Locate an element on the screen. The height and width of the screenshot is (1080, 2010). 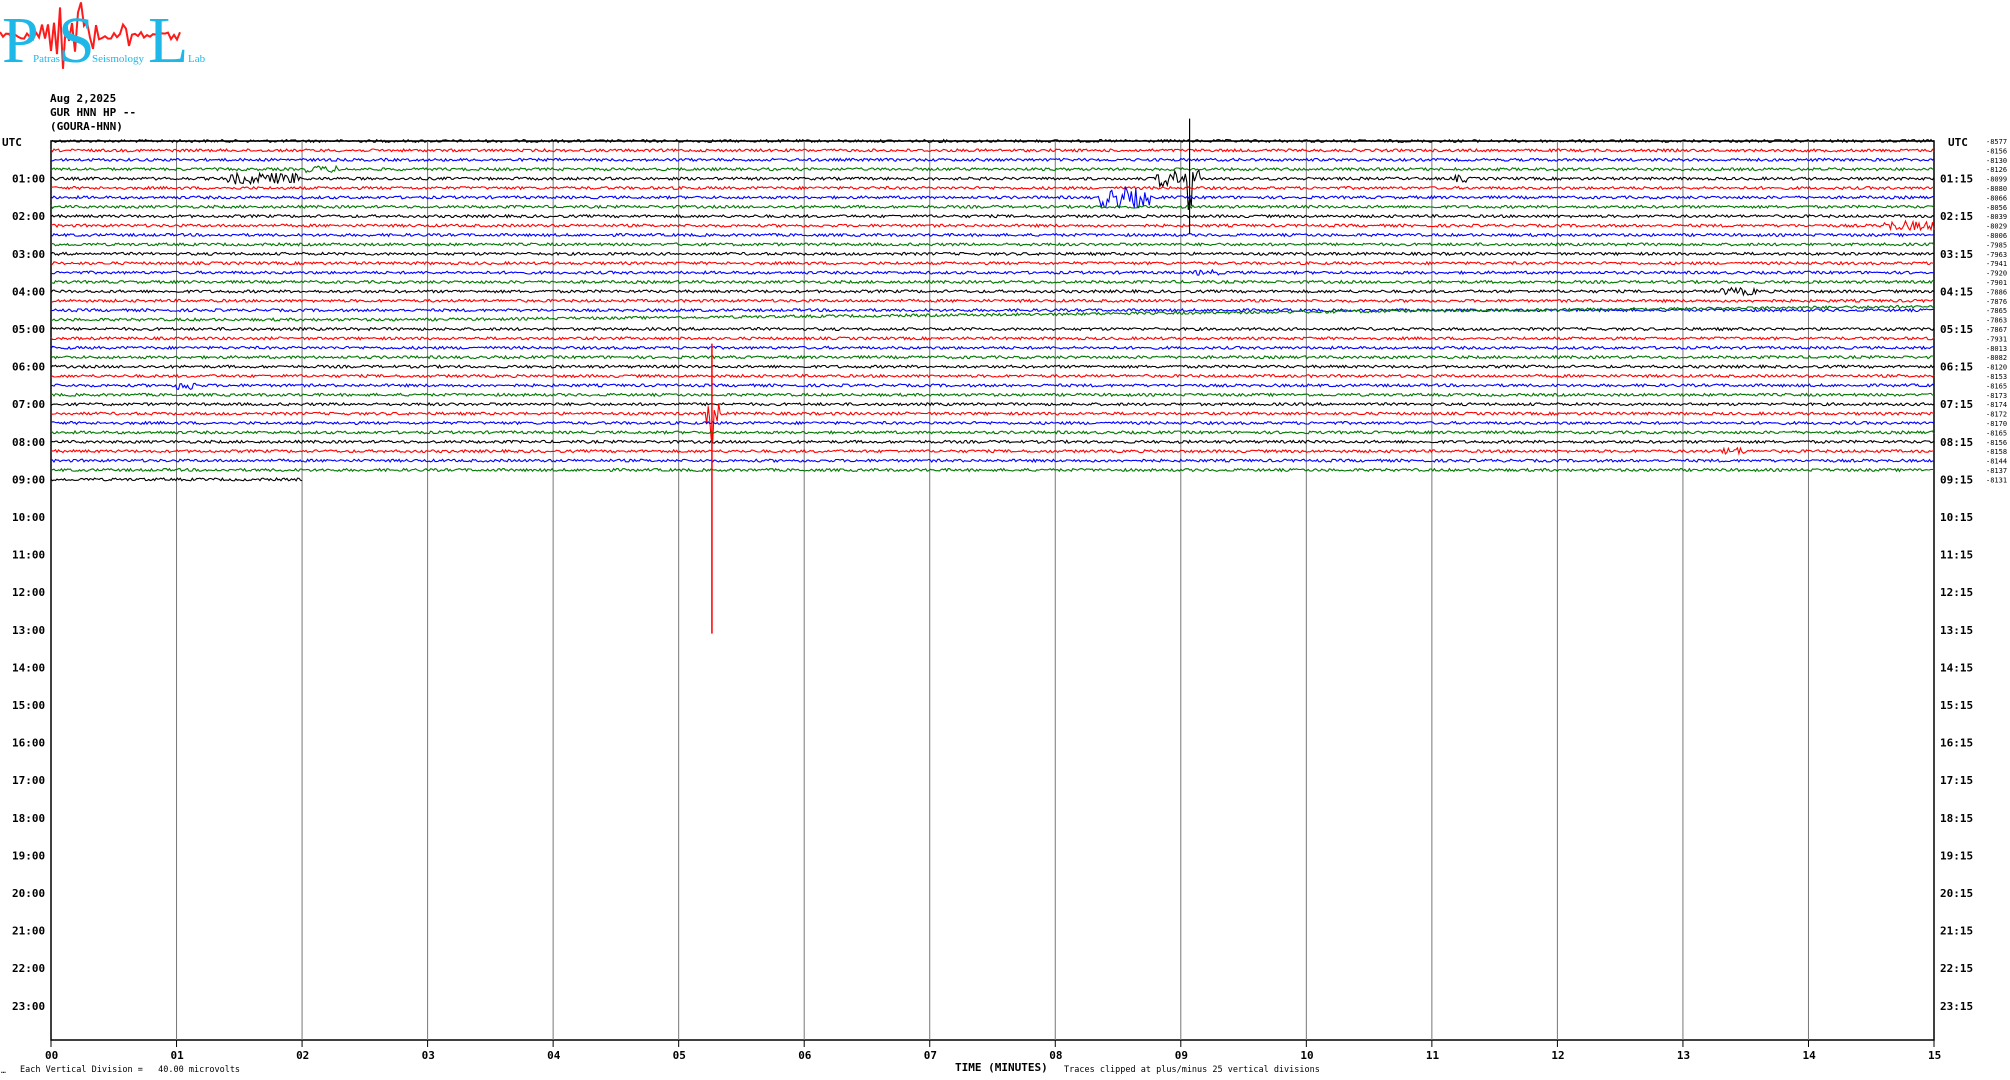
minute-tick-label: 05 is located at coordinates (679, 1055).